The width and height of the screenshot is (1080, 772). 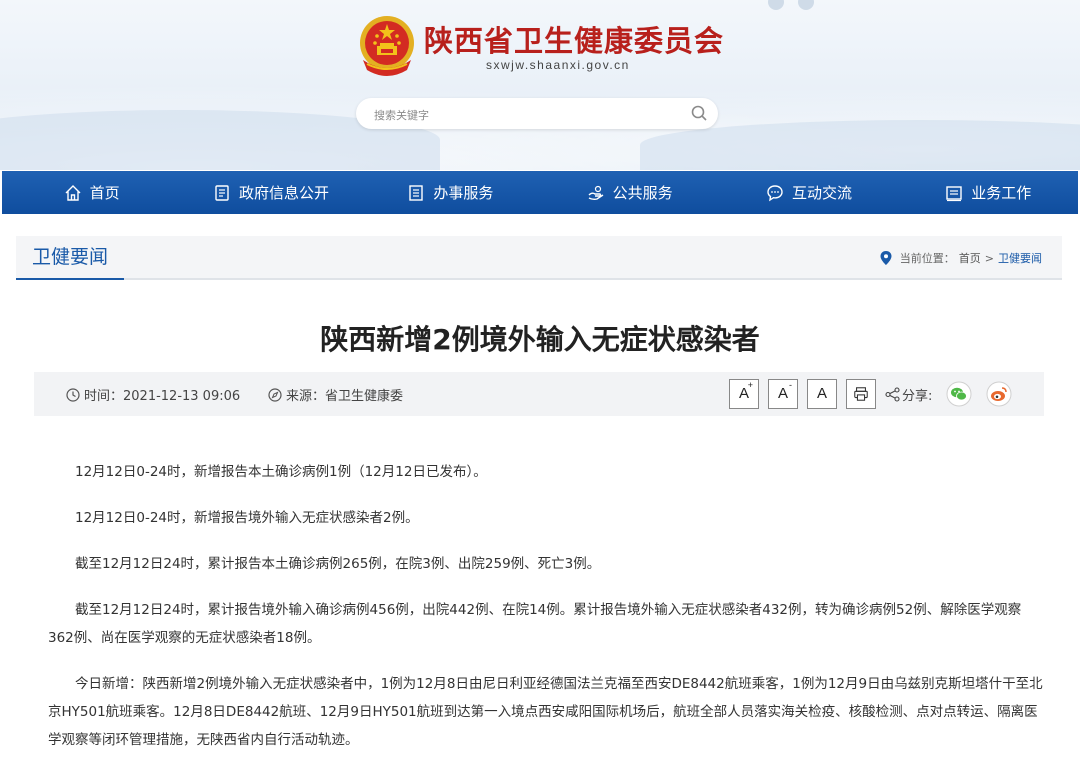 What do you see at coordinates (775, 192) in the screenshot?
I see `chat-icon` at bounding box center [775, 192].